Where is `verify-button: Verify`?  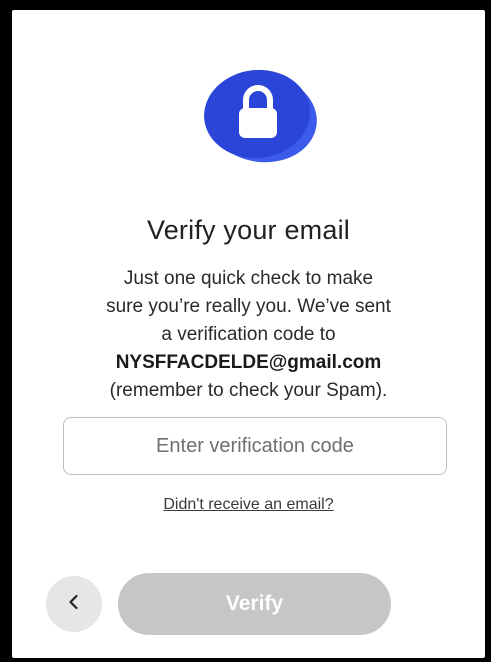 verify-button: Verify is located at coordinates (254, 604).